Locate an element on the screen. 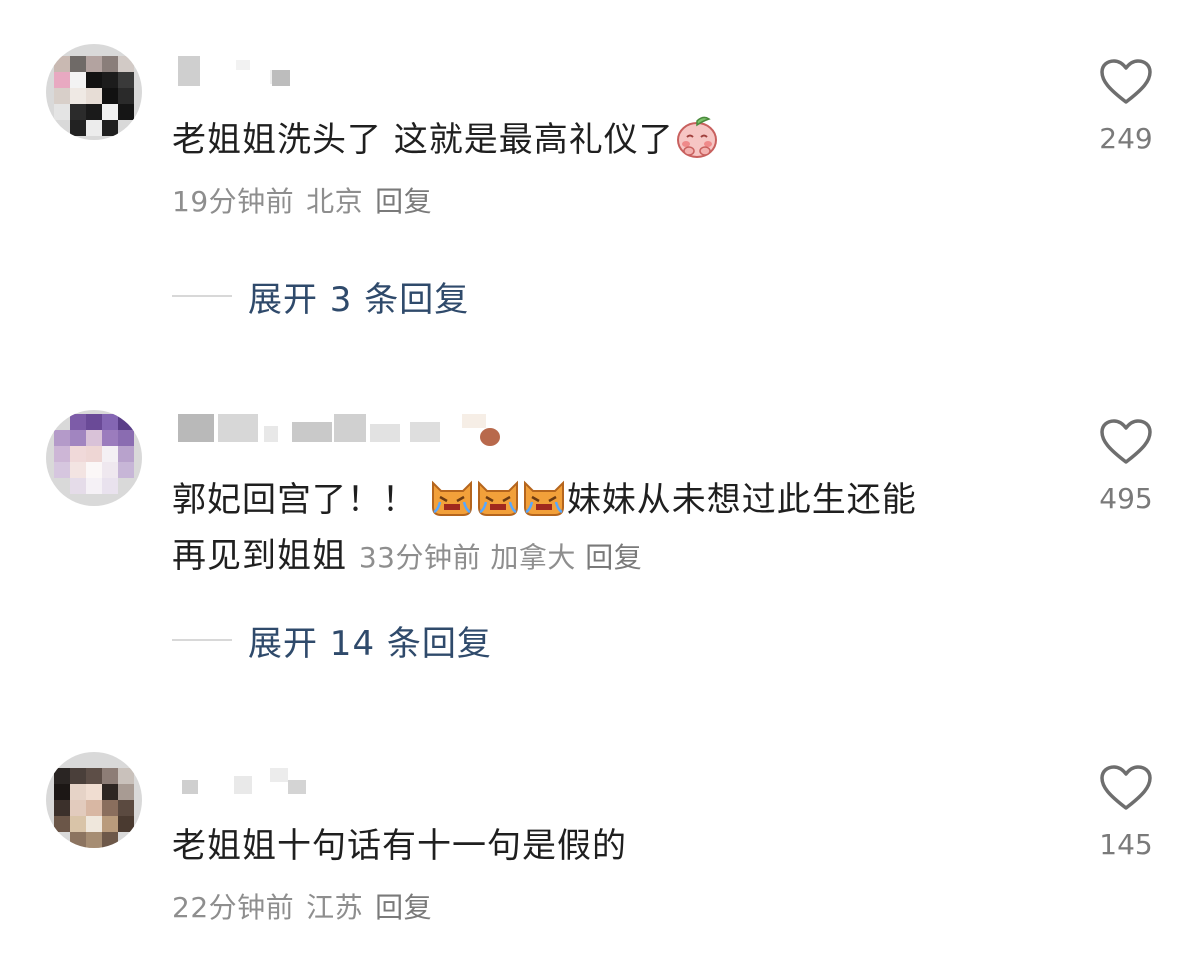 The image size is (1200, 953). expand-replies-label: 展开 14 条回复 is located at coordinates (370, 640).